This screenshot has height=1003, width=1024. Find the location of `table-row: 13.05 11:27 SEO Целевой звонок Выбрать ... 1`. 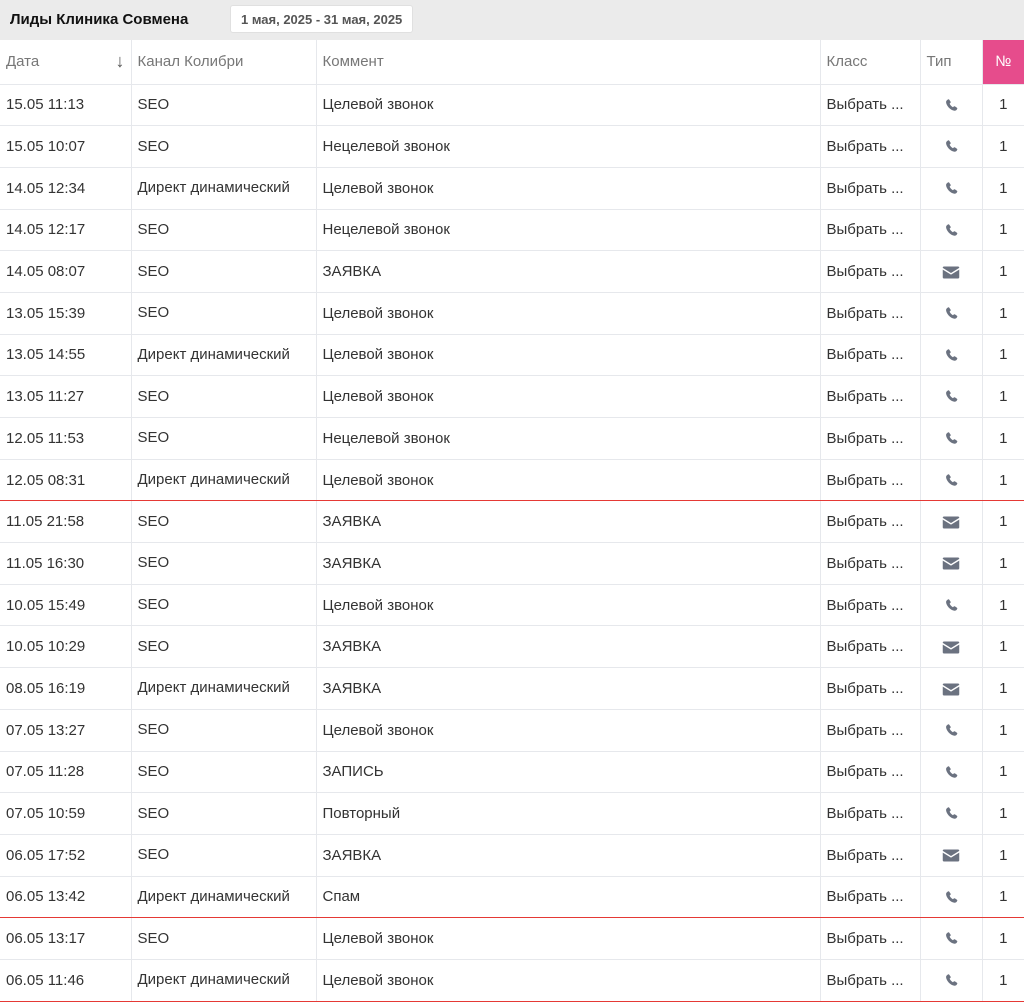

table-row: 13.05 11:27 SEO Целевой звонок Выбрать ... 1 is located at coordinates (512, 396).